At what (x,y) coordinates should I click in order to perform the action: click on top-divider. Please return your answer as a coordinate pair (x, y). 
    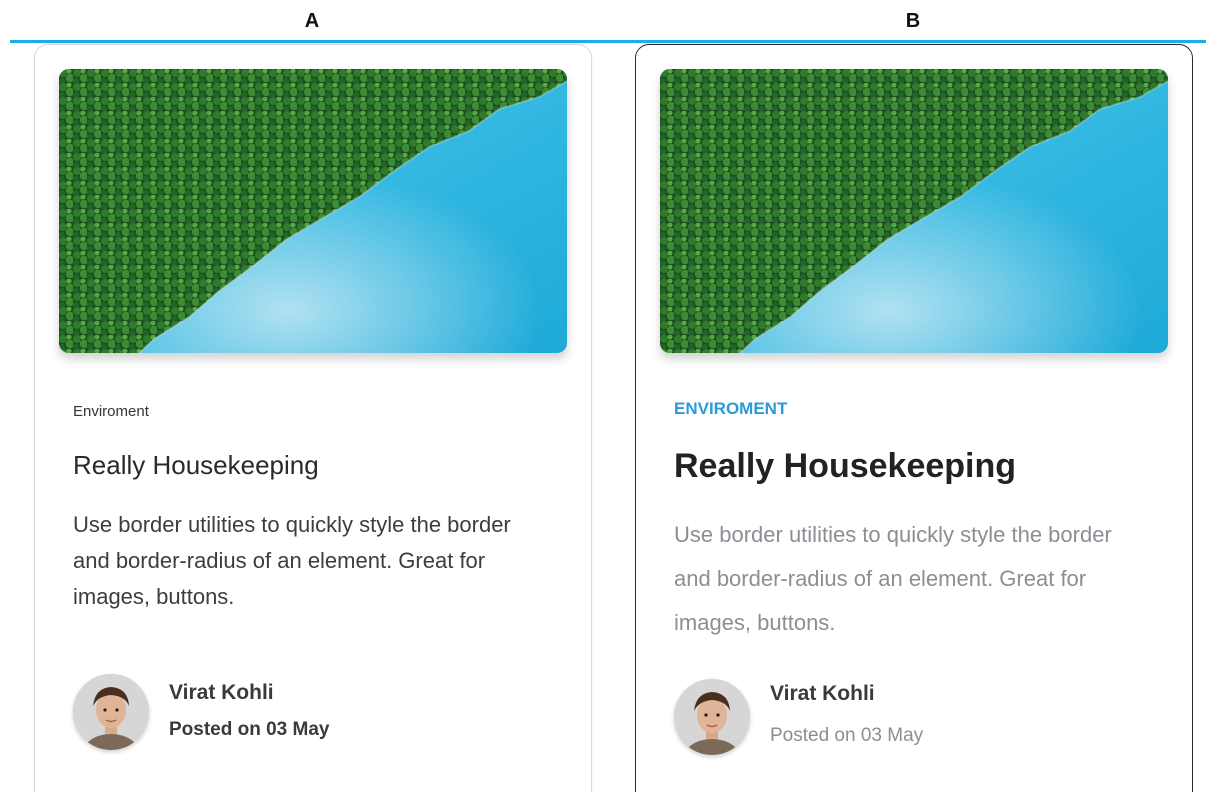
    Looking at the image, I should click on (608, 41).